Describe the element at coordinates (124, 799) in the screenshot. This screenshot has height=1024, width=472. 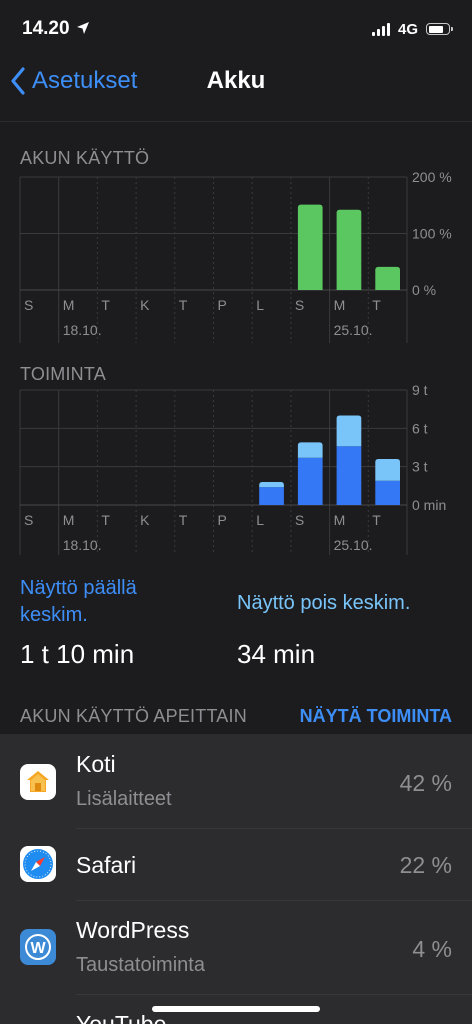
I see `app-subtitle: Lisälaitteet` at that location.